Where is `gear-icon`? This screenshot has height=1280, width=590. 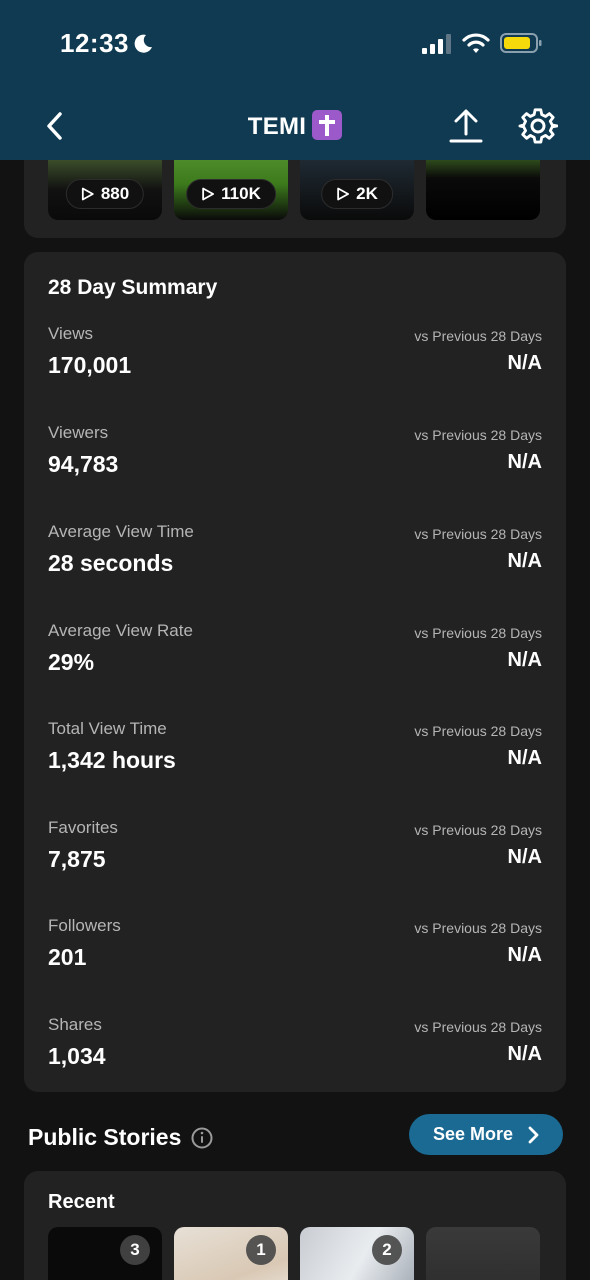
gear-icon is located at coordinates (538, 126).